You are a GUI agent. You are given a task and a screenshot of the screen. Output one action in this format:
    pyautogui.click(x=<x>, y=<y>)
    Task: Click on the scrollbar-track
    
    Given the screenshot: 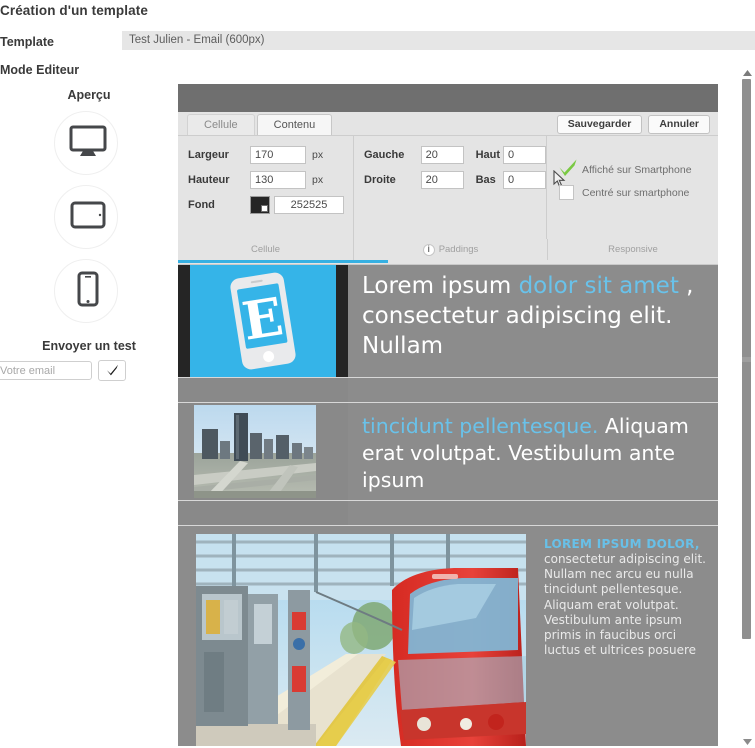 What is the action you would take?
    pyautogui.click(x=747, y=407)
    